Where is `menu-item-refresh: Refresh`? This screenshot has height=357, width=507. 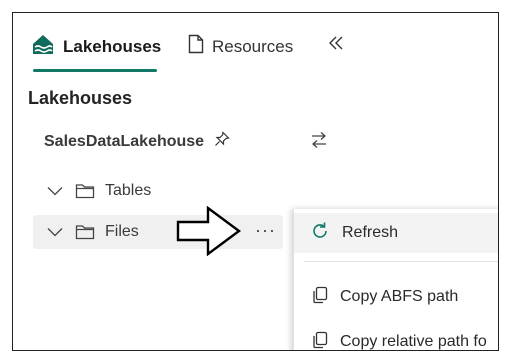
menu-item-refresh: Refresh is located at coordinates (396, 233).